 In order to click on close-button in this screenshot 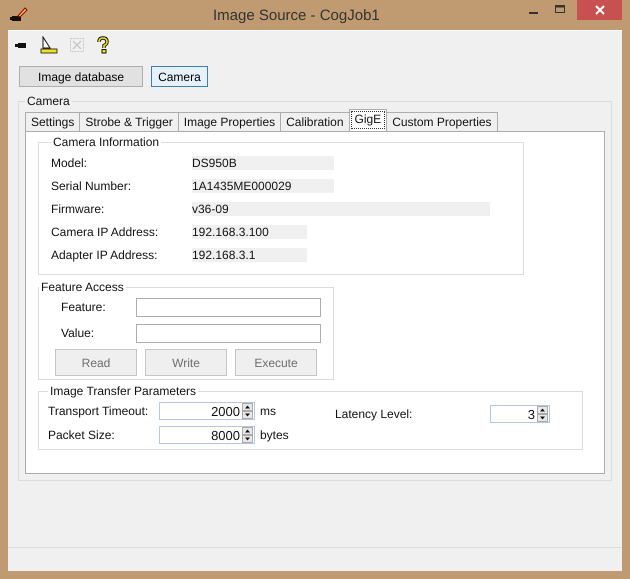, I will do `click(599, 10)`.